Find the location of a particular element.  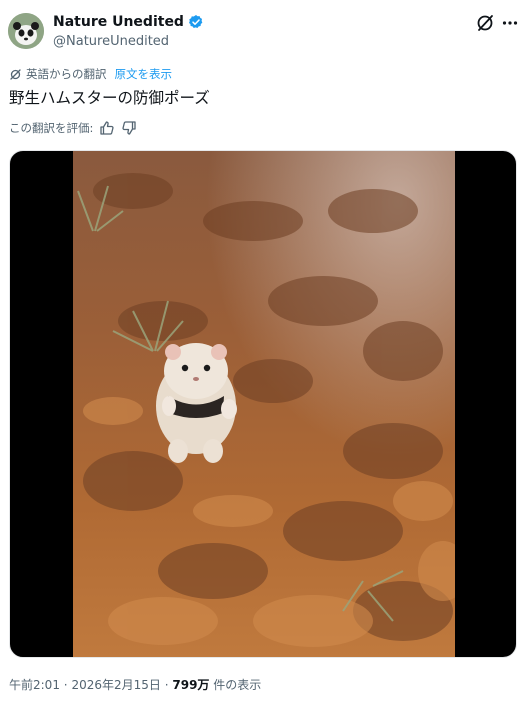

rate-translation: この翻訳を評価: is located at coordinates (73, 128).